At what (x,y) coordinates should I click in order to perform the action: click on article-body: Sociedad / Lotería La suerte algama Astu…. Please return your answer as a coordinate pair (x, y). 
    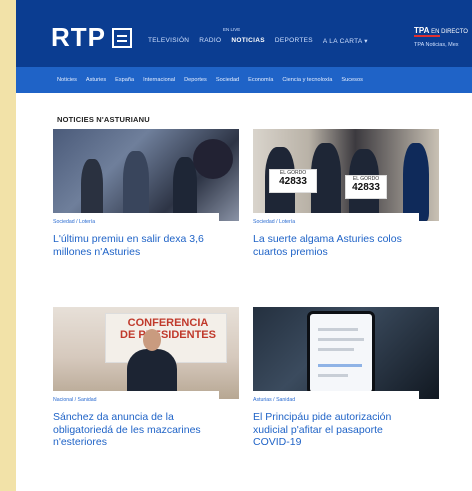
    Looking at the image, I should click on (336, 240).